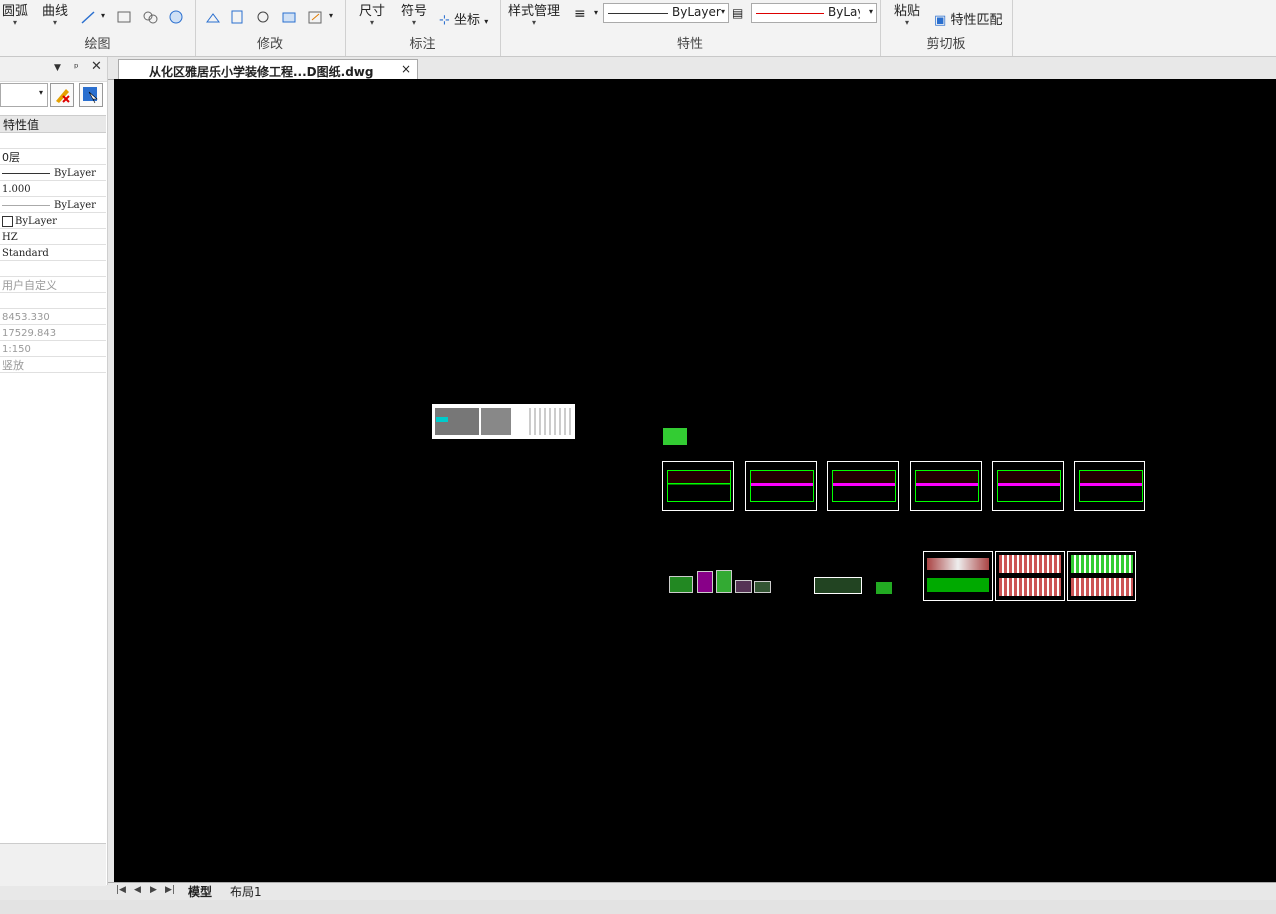 The width and height of the screenshot is (1276, 914). What do you see at coordinates (57, 68) in the screenshot?
I see `dropdown-icon: ▼` at bounding box center [57, 68].